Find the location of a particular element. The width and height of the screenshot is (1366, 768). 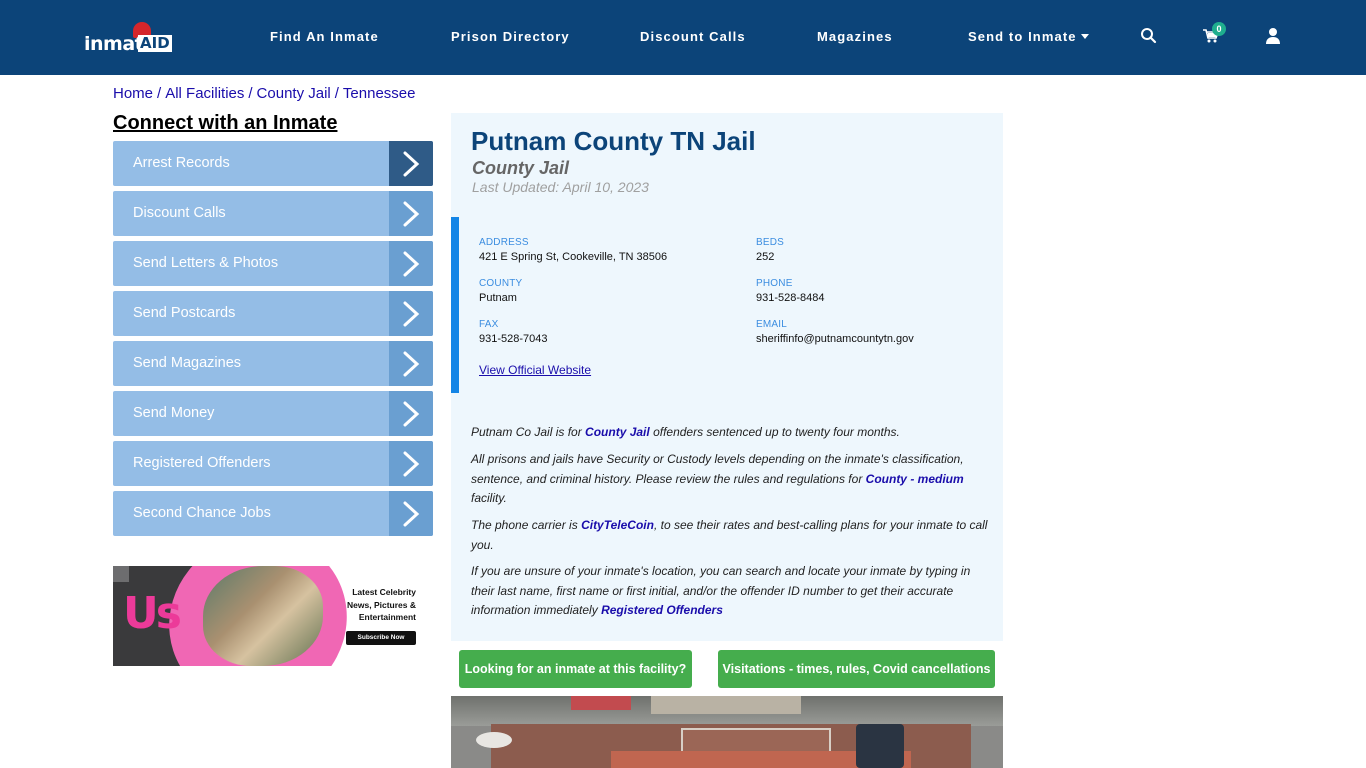

desc-text: Putnam Co Jail is for is located at coordinates (528, 432).